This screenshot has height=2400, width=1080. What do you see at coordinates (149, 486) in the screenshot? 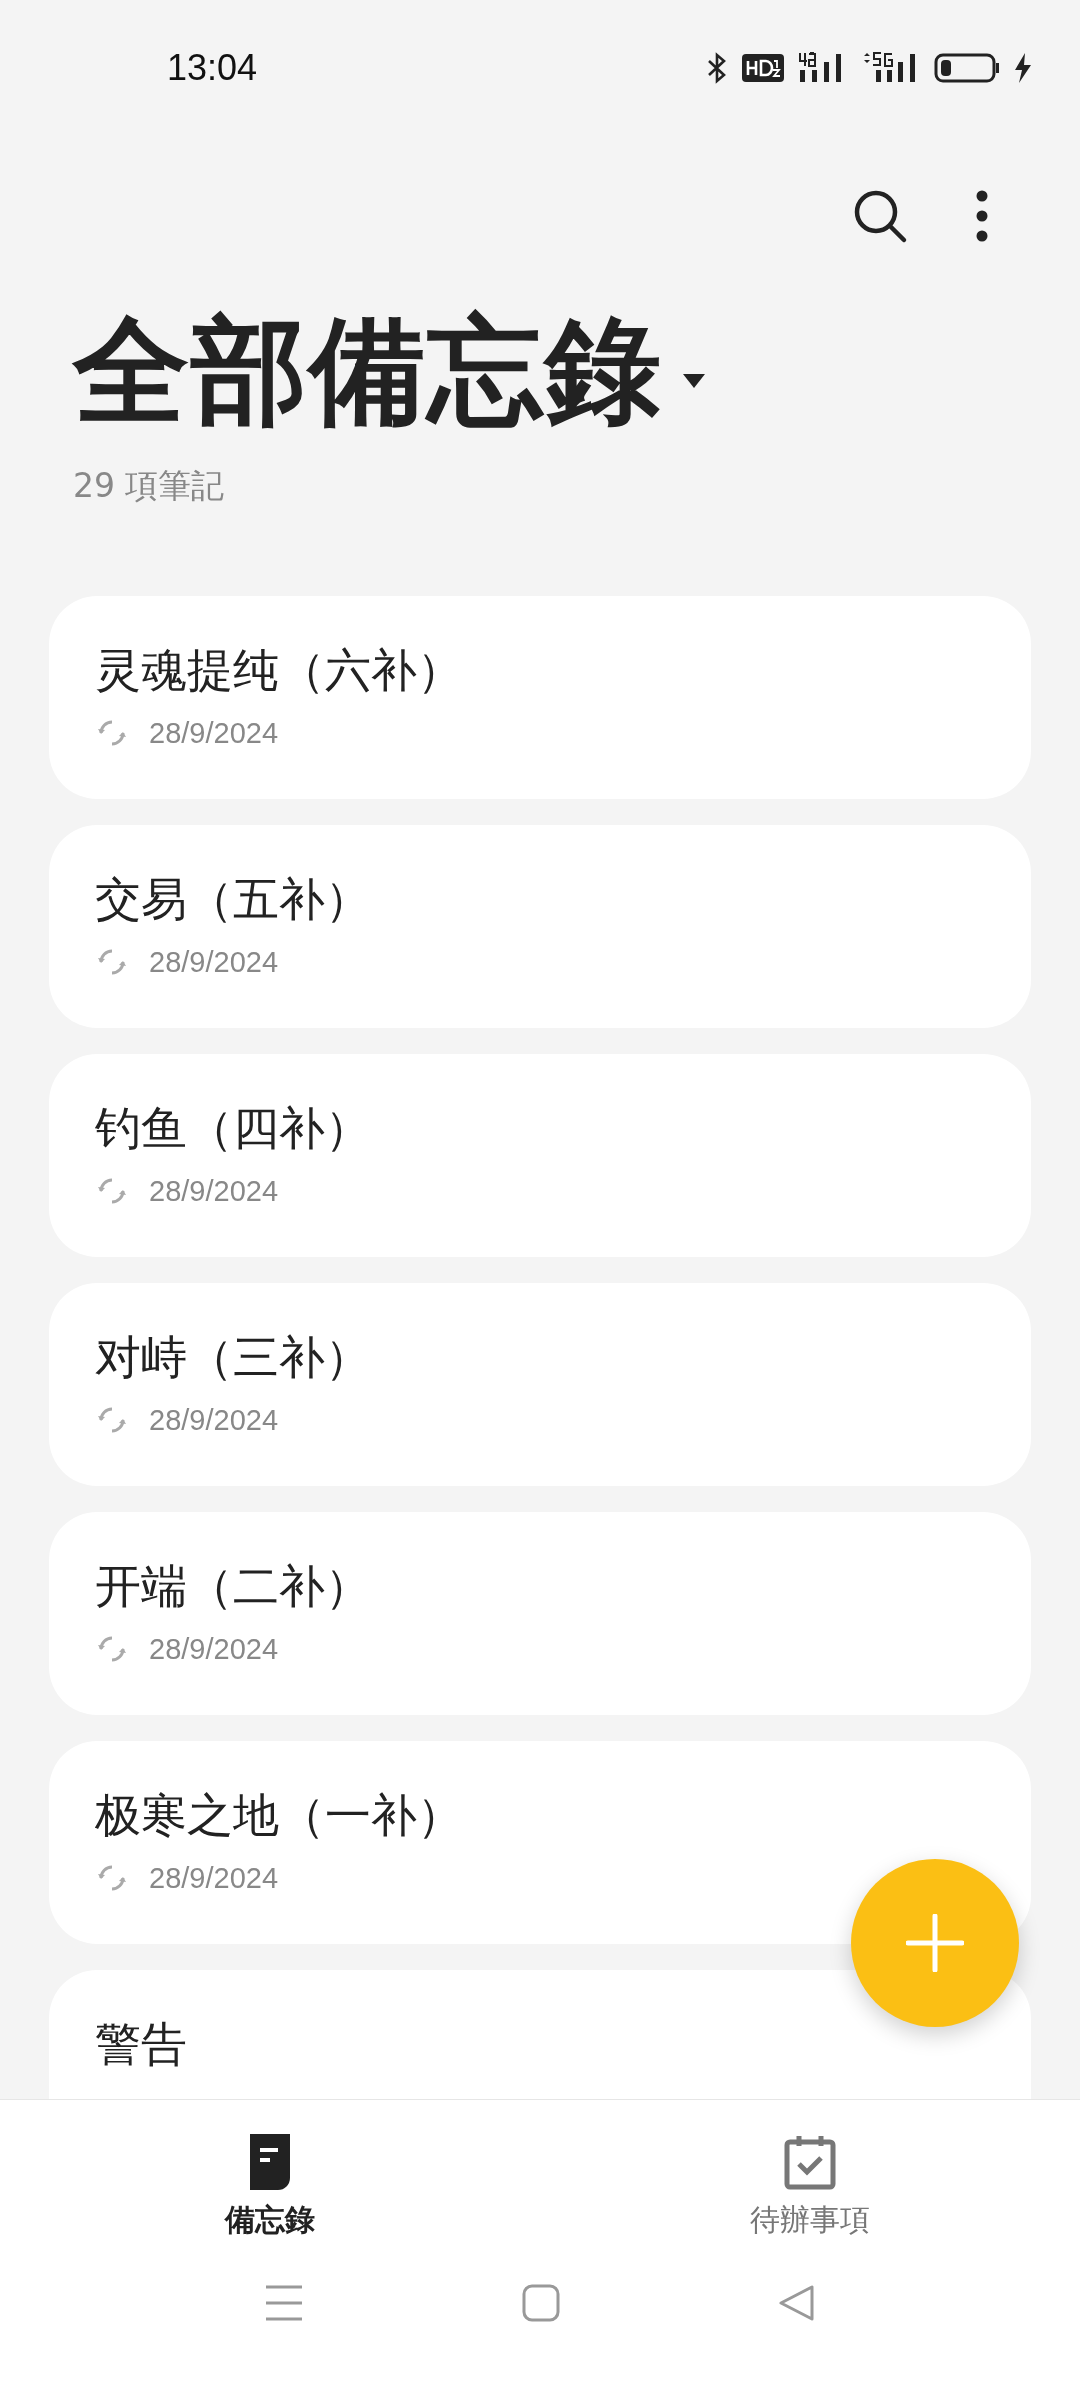
I see `note-count: 29 項筆記` at bounding box center [149, 486].